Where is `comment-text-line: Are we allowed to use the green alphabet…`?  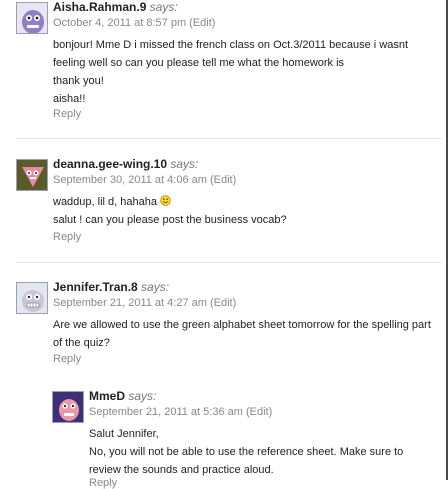 comment-text-line: Are we allowed to use the green alphabet… is located at coordinates (242, 325).